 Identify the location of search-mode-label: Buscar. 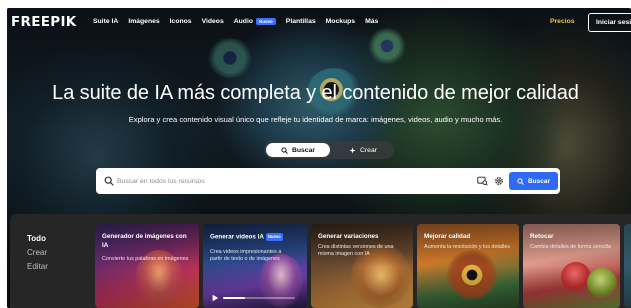
(303, 150).